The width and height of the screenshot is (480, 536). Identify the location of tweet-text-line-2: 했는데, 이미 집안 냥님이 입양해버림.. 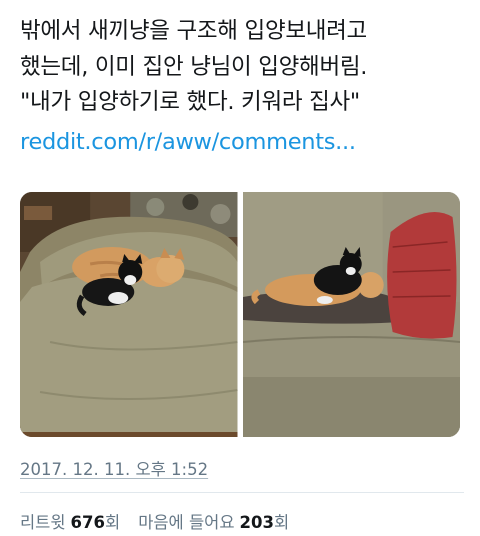
(194, 66).